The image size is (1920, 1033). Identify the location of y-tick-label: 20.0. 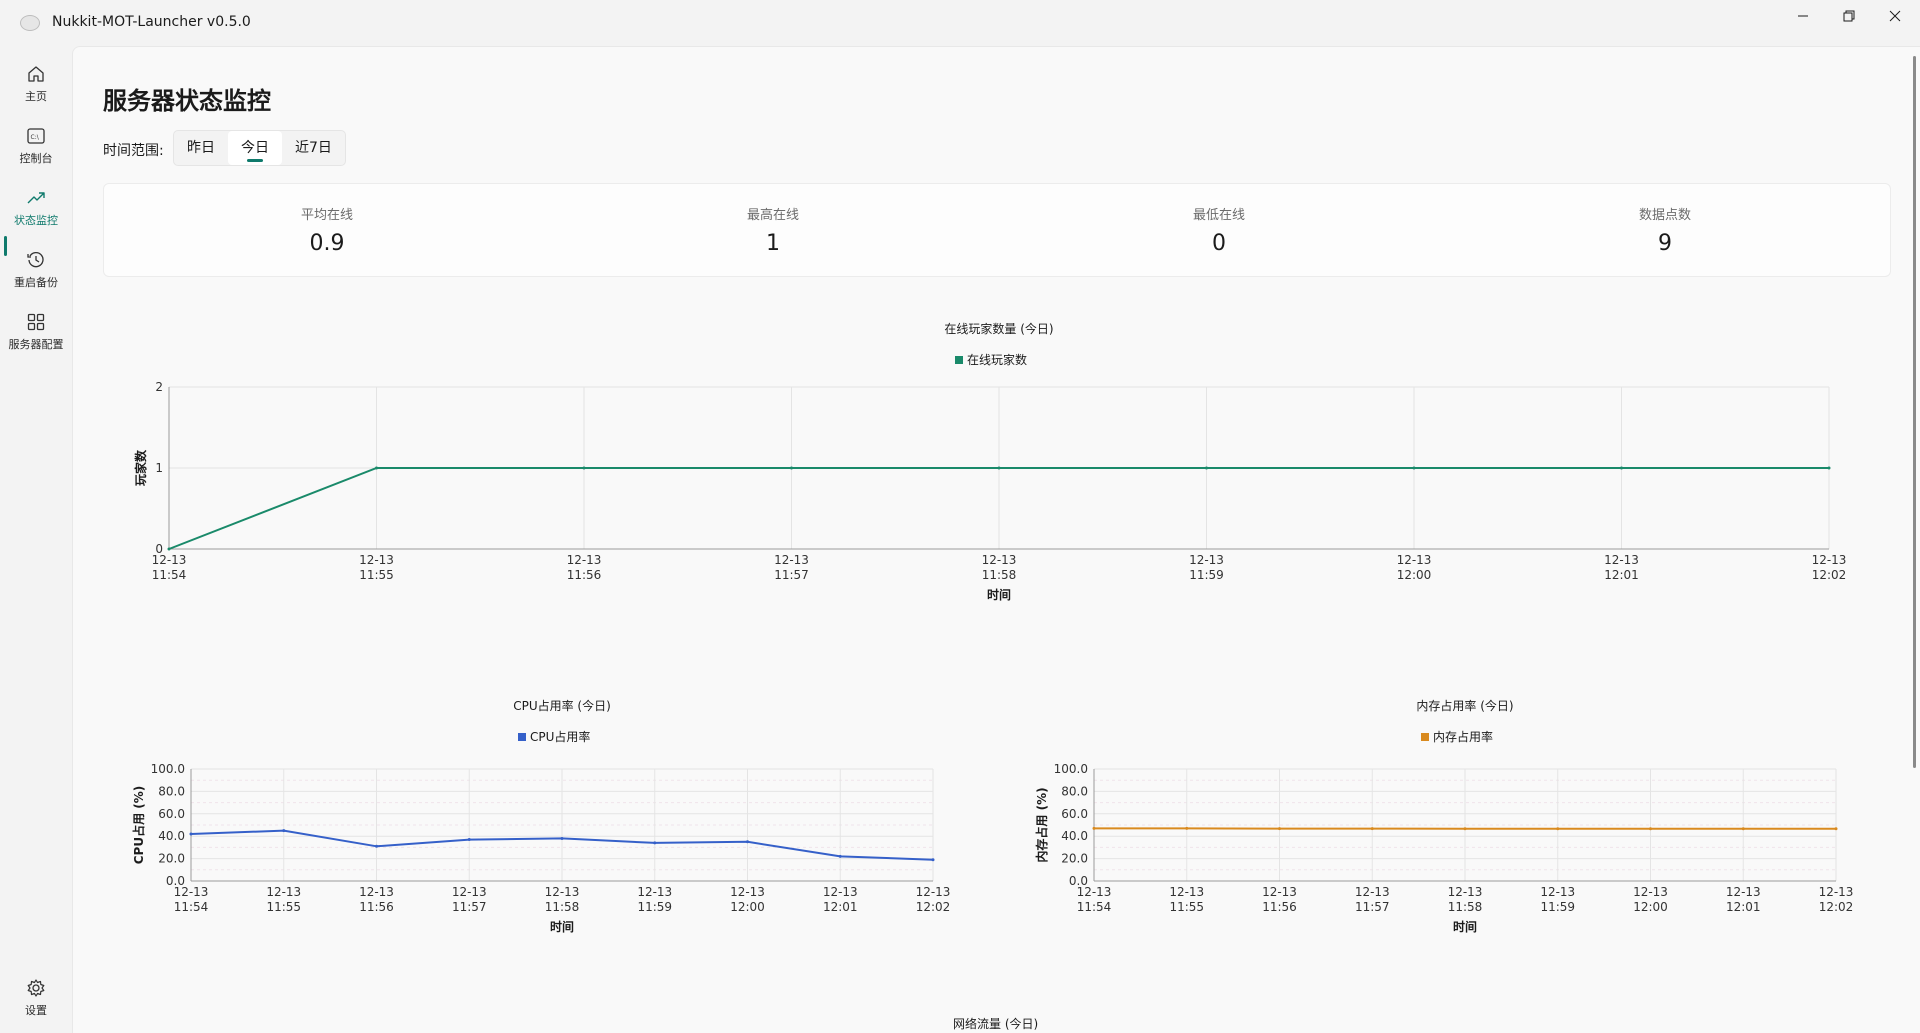
(1074, 859).